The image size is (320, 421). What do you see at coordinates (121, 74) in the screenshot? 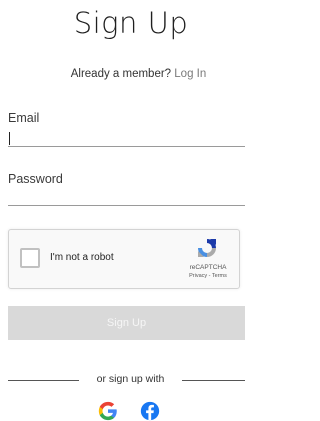
I see `member-prompt-text: Already a member?` at bounding box center [121, 74].